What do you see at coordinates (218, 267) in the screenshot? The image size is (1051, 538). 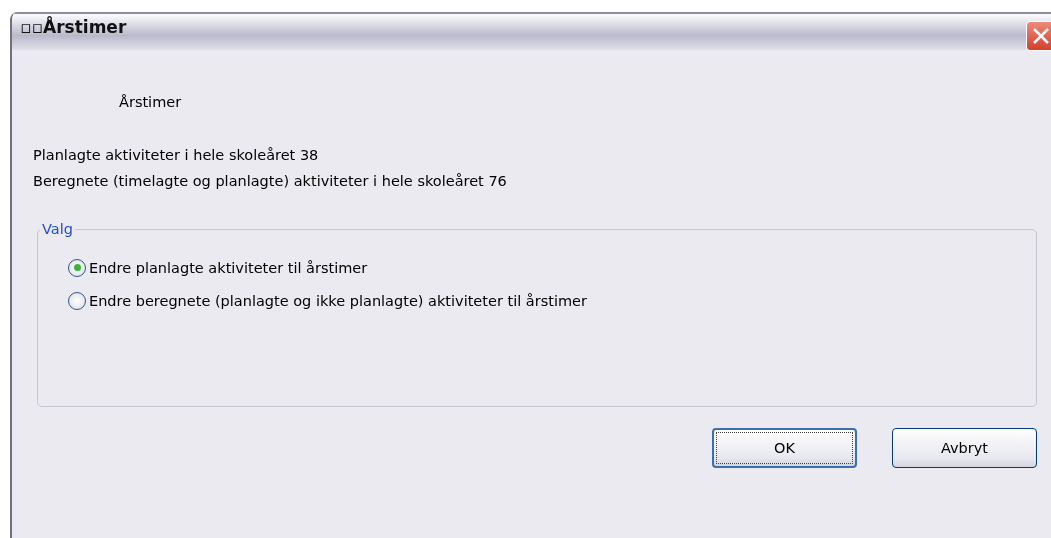 I see `radio-option: Endre planlagte aktiviteter til årstimer` at bounding box center [218, 267].